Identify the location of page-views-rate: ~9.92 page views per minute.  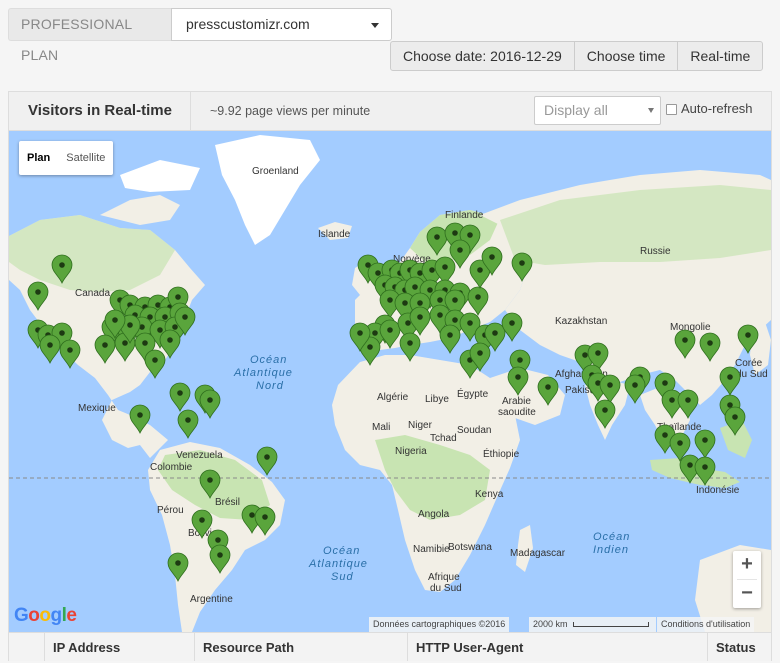
(290, 111).